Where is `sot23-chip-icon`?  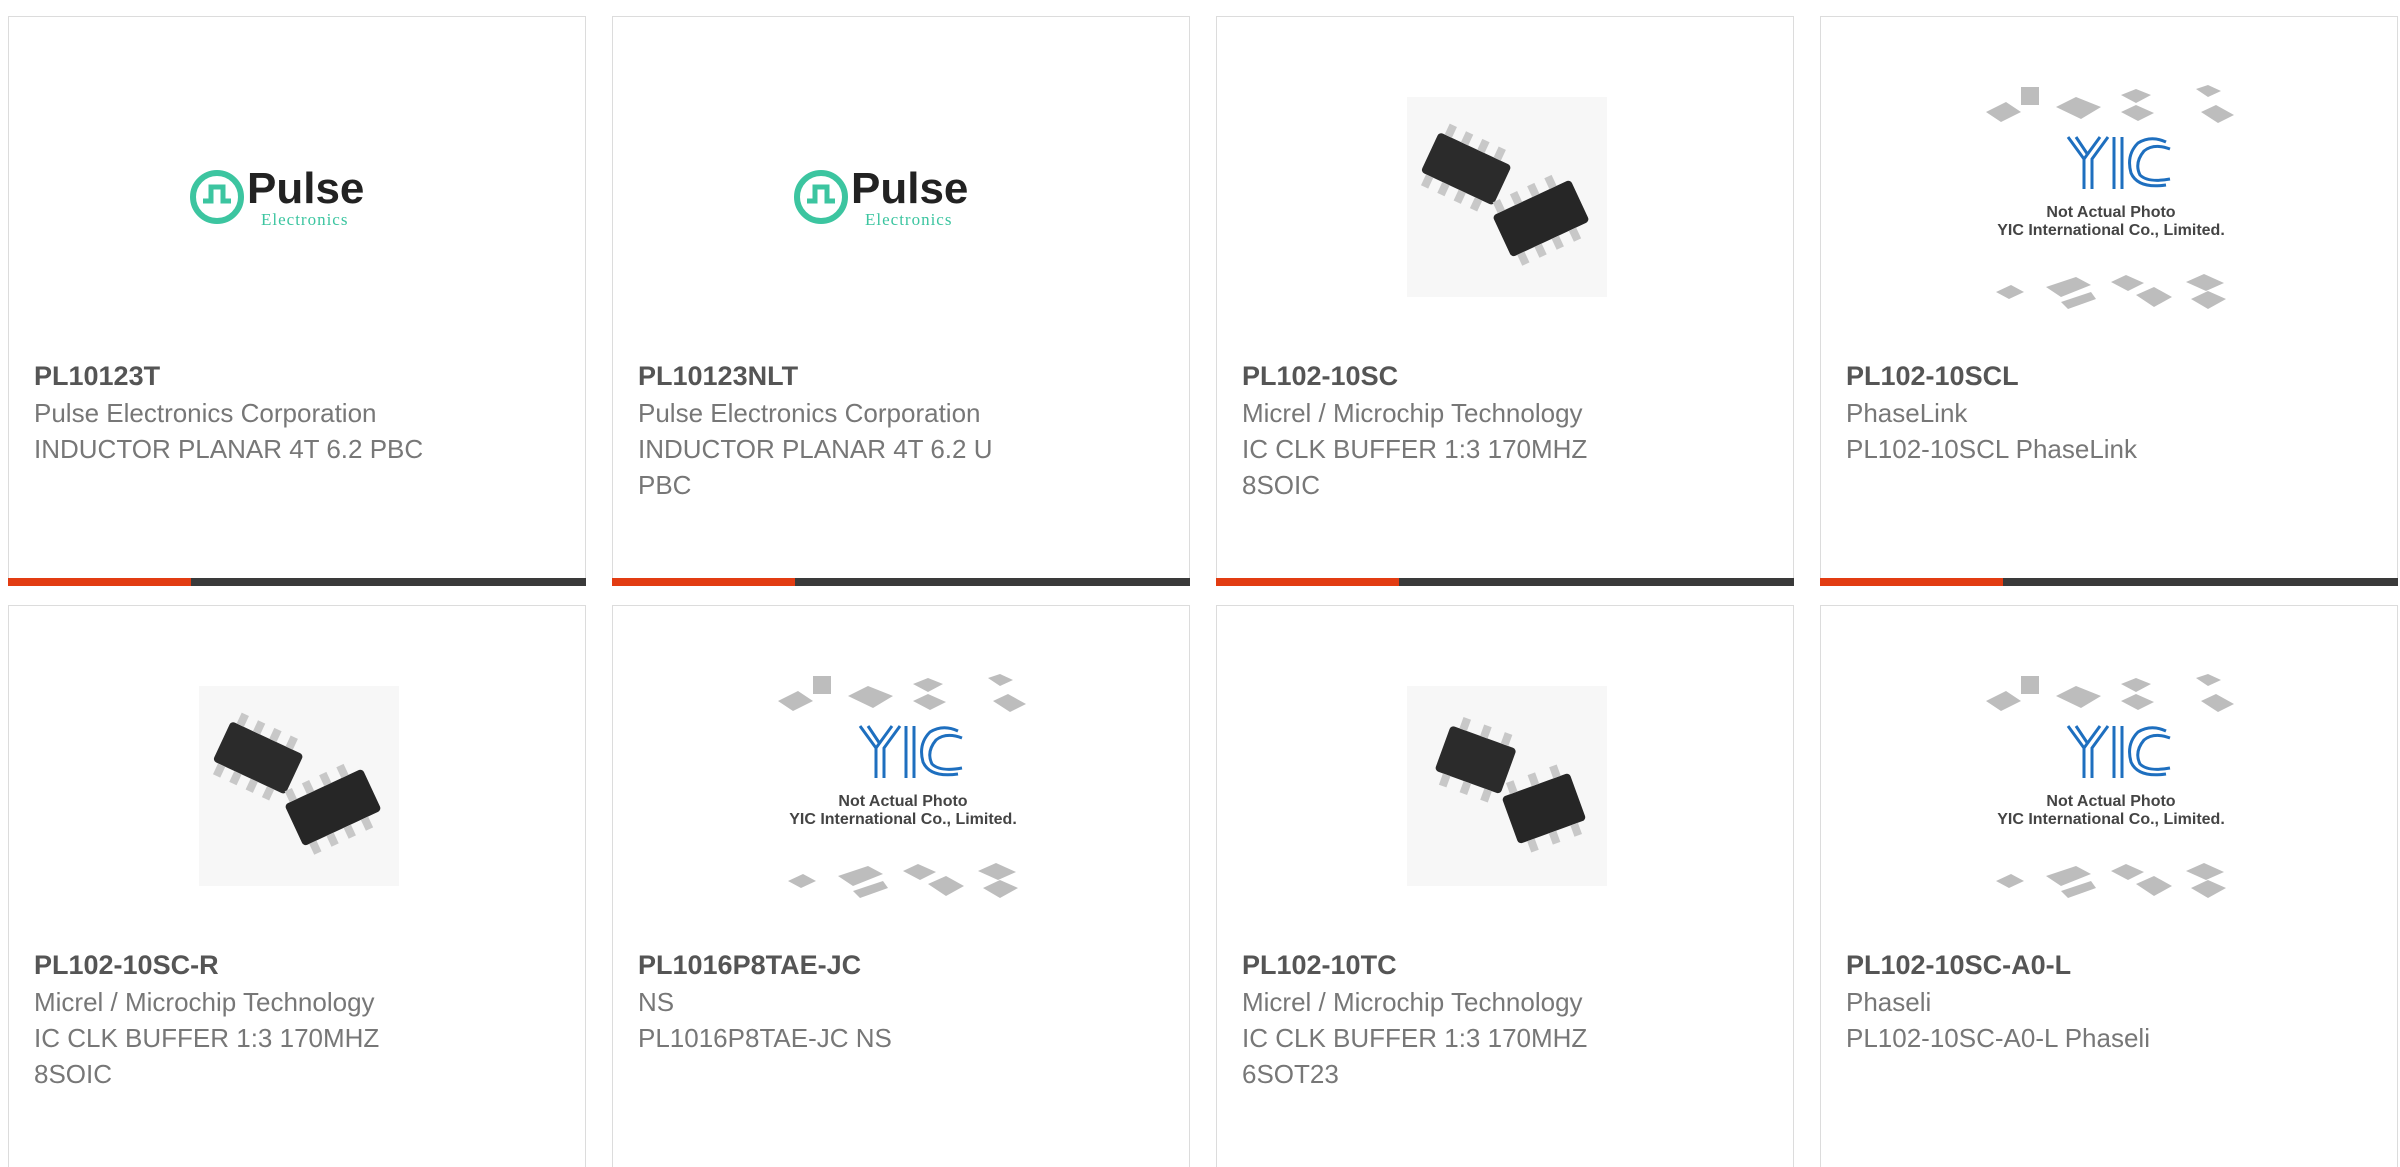 sot23-chip-icon is located at coordinates (1507, 786).